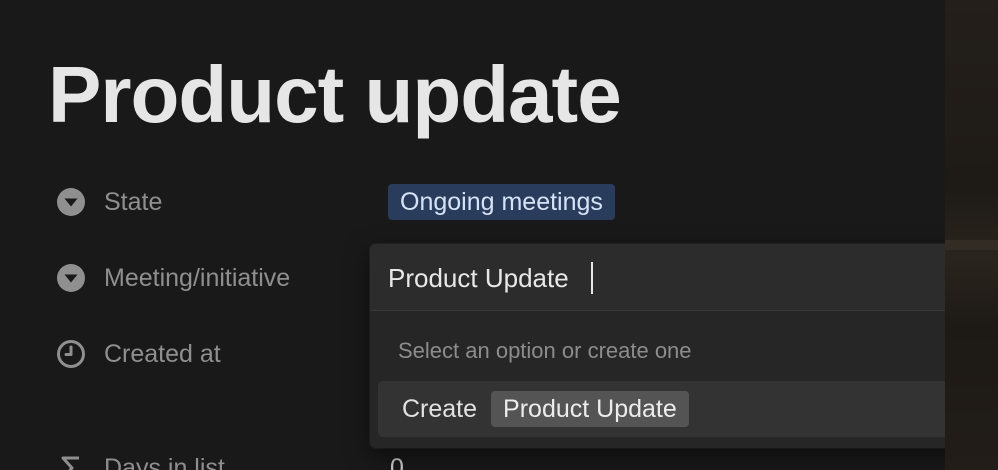 The image size is (998, 470). I want to click on state-select-value: Ongoing meetings, so click(501, 202).